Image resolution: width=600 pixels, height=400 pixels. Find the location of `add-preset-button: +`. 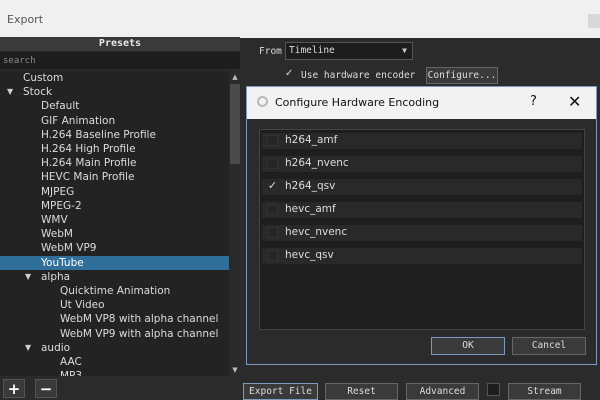

add-preset-button: + is located at coordinates (14, 388).